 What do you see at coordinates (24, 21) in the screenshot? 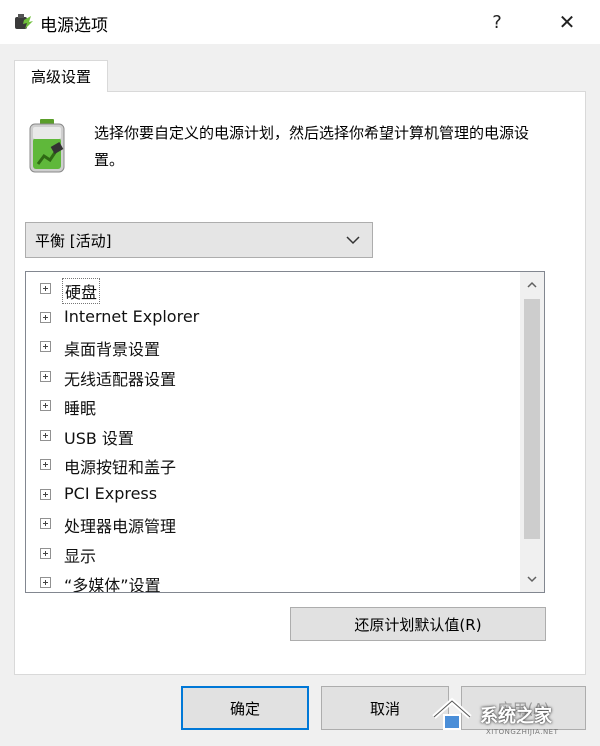
I see `power-options-icon` at bounding box center [24, 21].